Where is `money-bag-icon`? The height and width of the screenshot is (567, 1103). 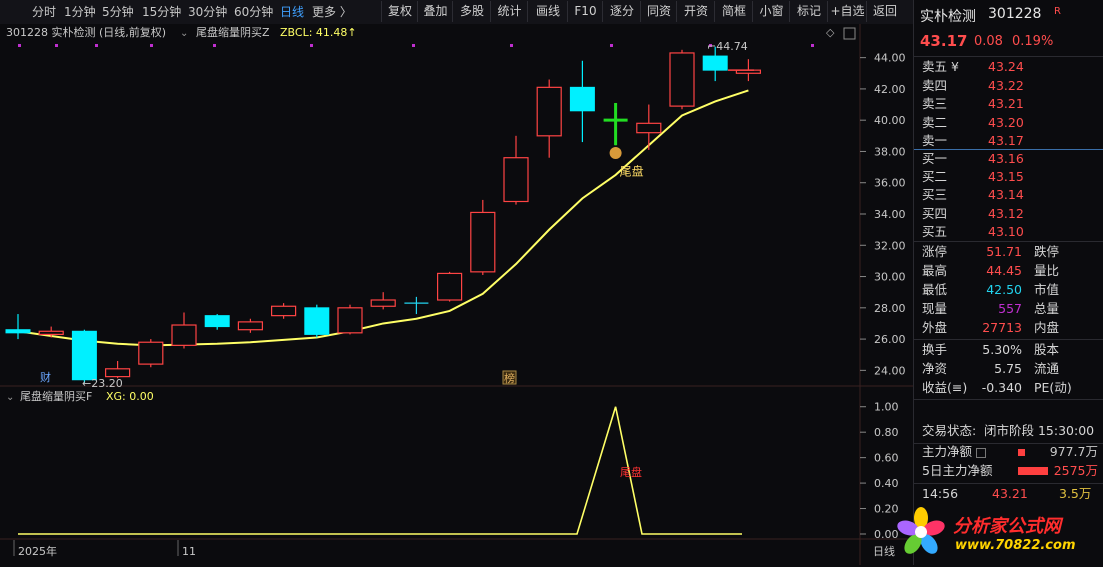
money-bag-icon is located at coordinates (615, 153).